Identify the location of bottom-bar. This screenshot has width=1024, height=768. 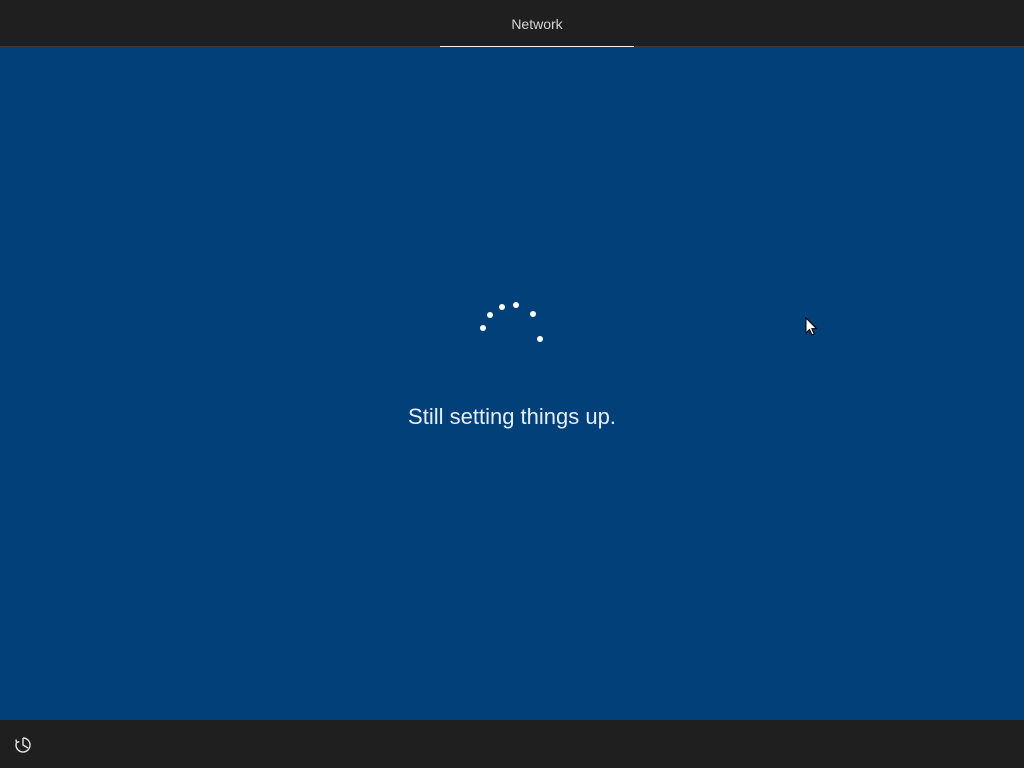
(512, 744).